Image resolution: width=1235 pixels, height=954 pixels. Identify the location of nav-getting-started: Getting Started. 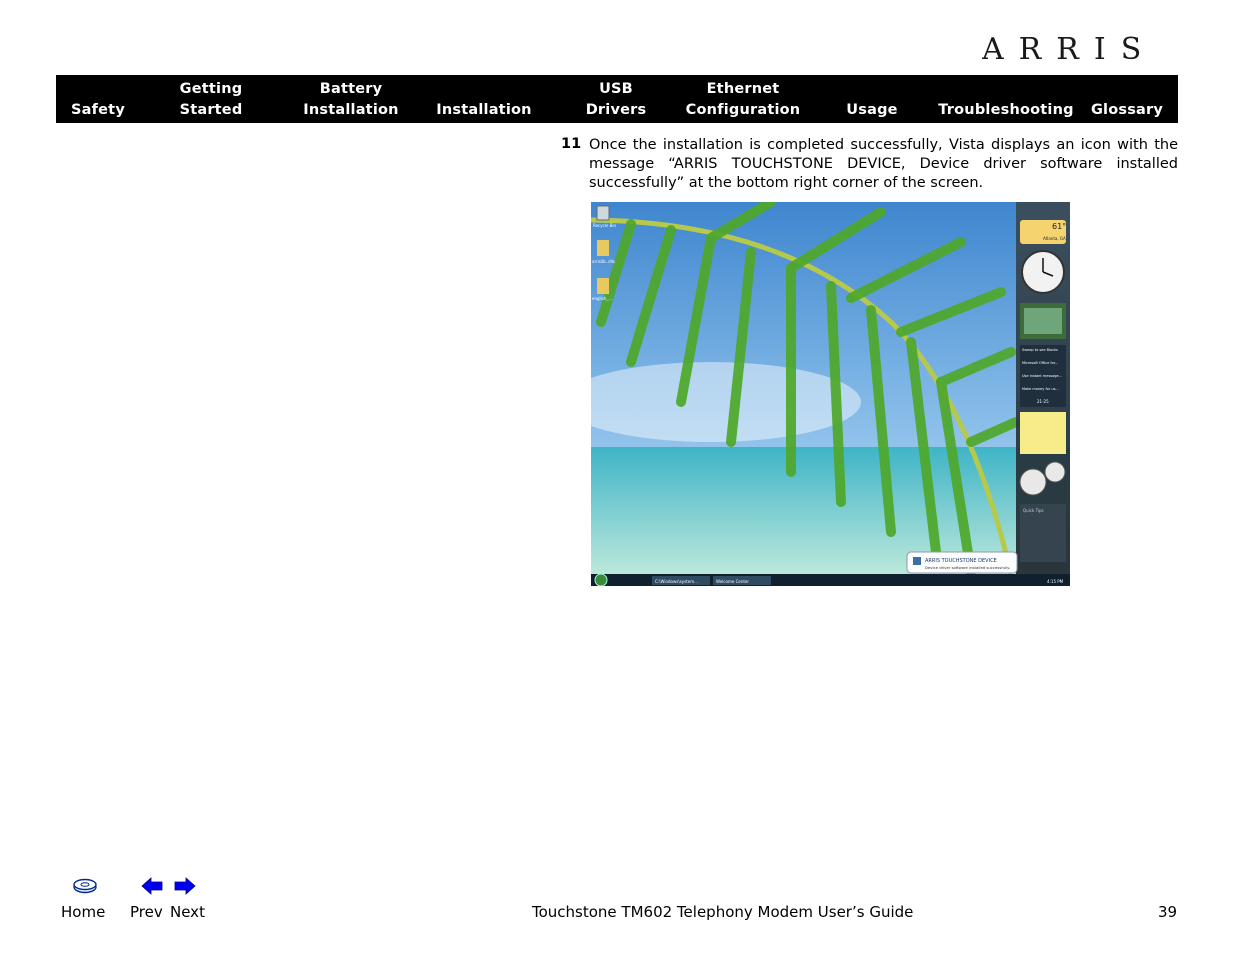
(211, 99).